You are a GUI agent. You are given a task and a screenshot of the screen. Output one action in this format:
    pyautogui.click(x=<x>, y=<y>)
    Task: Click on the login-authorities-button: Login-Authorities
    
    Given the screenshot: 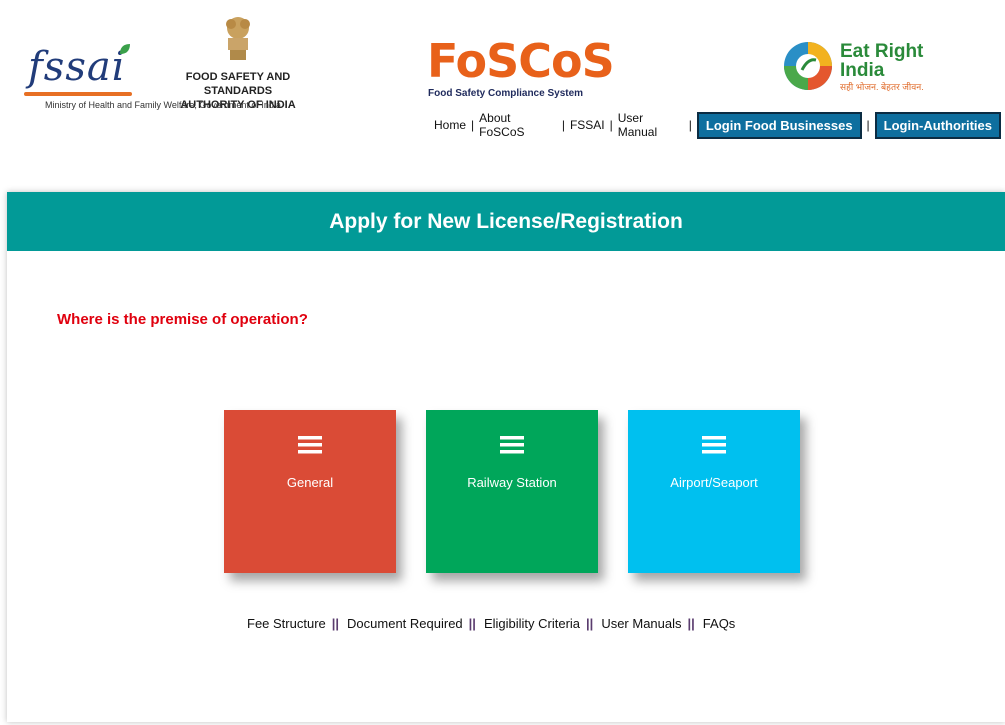 What is the action you would take?
    pyautogui.click(x=937, y=125)
    